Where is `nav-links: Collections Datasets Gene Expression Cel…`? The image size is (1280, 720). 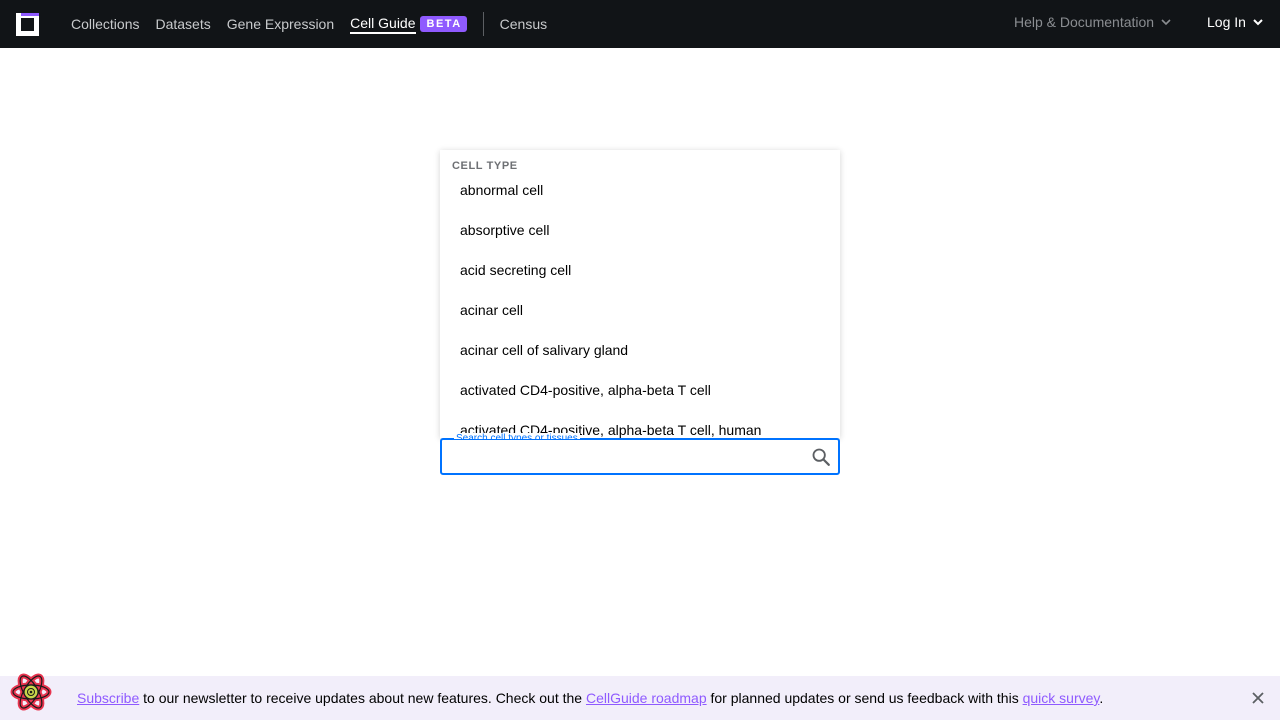
nav-links: Collections Datasets Gene Expression Cel… is located at coordinates (317, 24).